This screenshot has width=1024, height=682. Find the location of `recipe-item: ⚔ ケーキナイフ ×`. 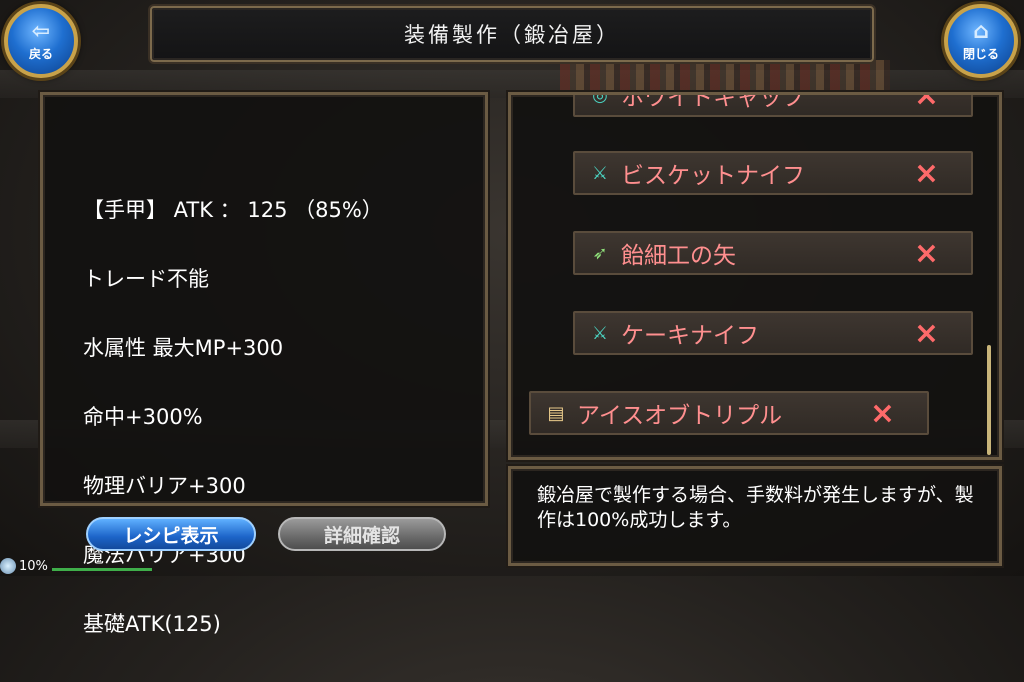

recipe-item: ⚔ ケーキナイフ × is located at coordinates (773, 333).